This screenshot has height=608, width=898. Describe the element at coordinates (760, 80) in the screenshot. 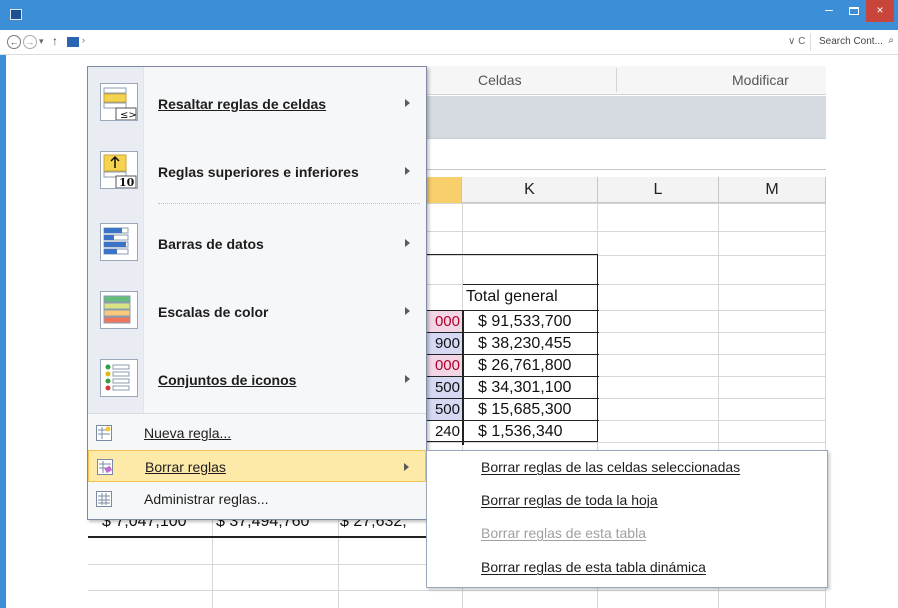

I see `ribbon-group-modify: Modificar` at that location.